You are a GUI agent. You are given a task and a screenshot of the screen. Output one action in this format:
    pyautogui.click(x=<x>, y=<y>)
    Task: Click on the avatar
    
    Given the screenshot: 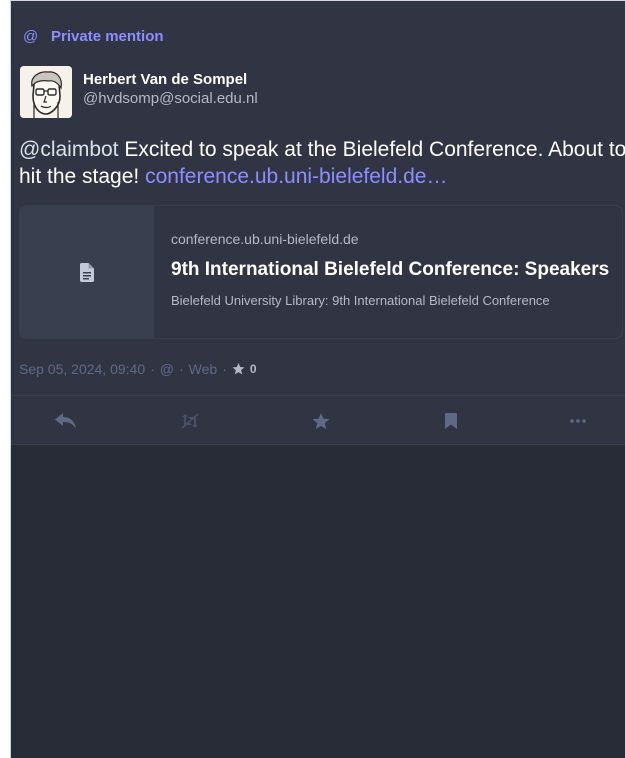 What is the action you would take?
    pyautogui.click(x=46, y=92)
    